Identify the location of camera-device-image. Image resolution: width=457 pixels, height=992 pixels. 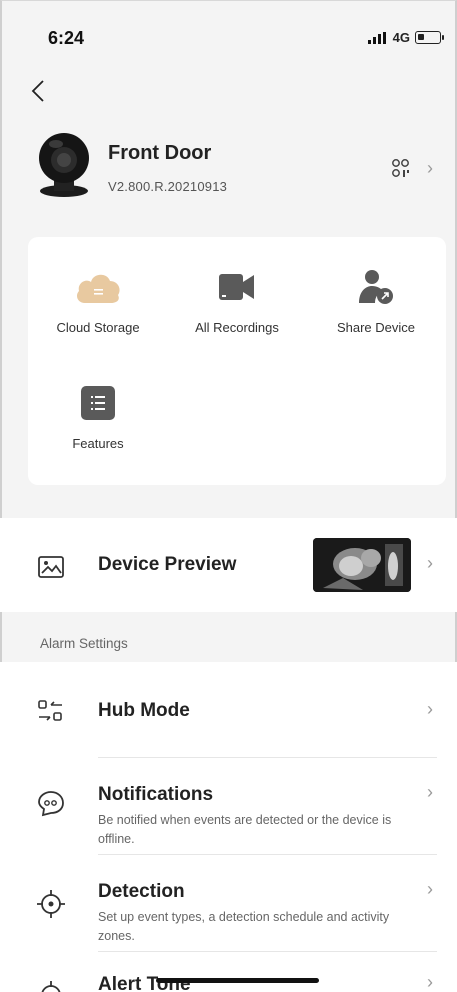
(64, 165).